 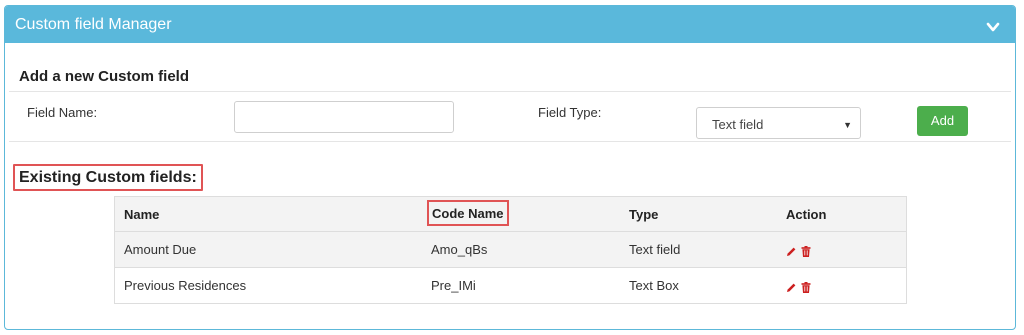 What do you see at coordinates (510, 285) in the screenshot?
I see `table-row: Previous Residences Pre_IMi Text Box` at bounding box center [510, 285].